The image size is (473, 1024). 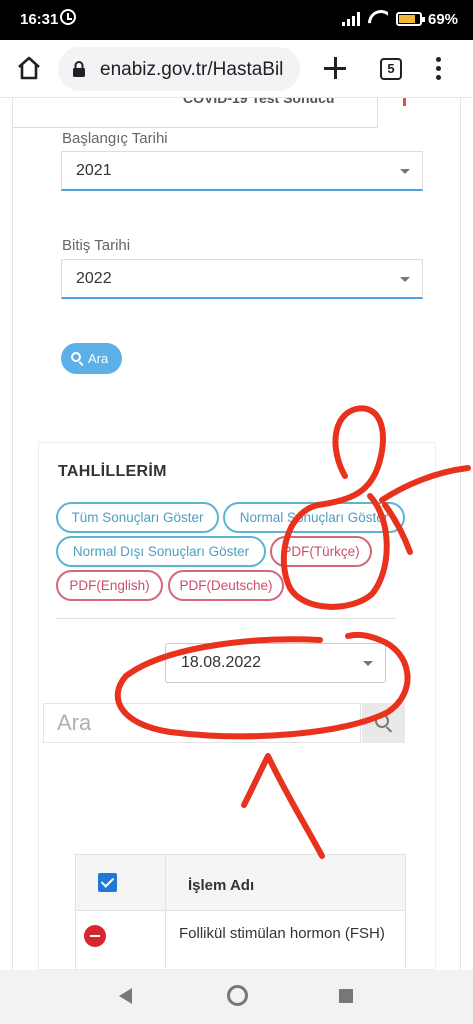 What do you see at coordinates (275, 663) in the screenshot?
I see `result-date-select: 18.08.2022` at bounding box center [275, 663].